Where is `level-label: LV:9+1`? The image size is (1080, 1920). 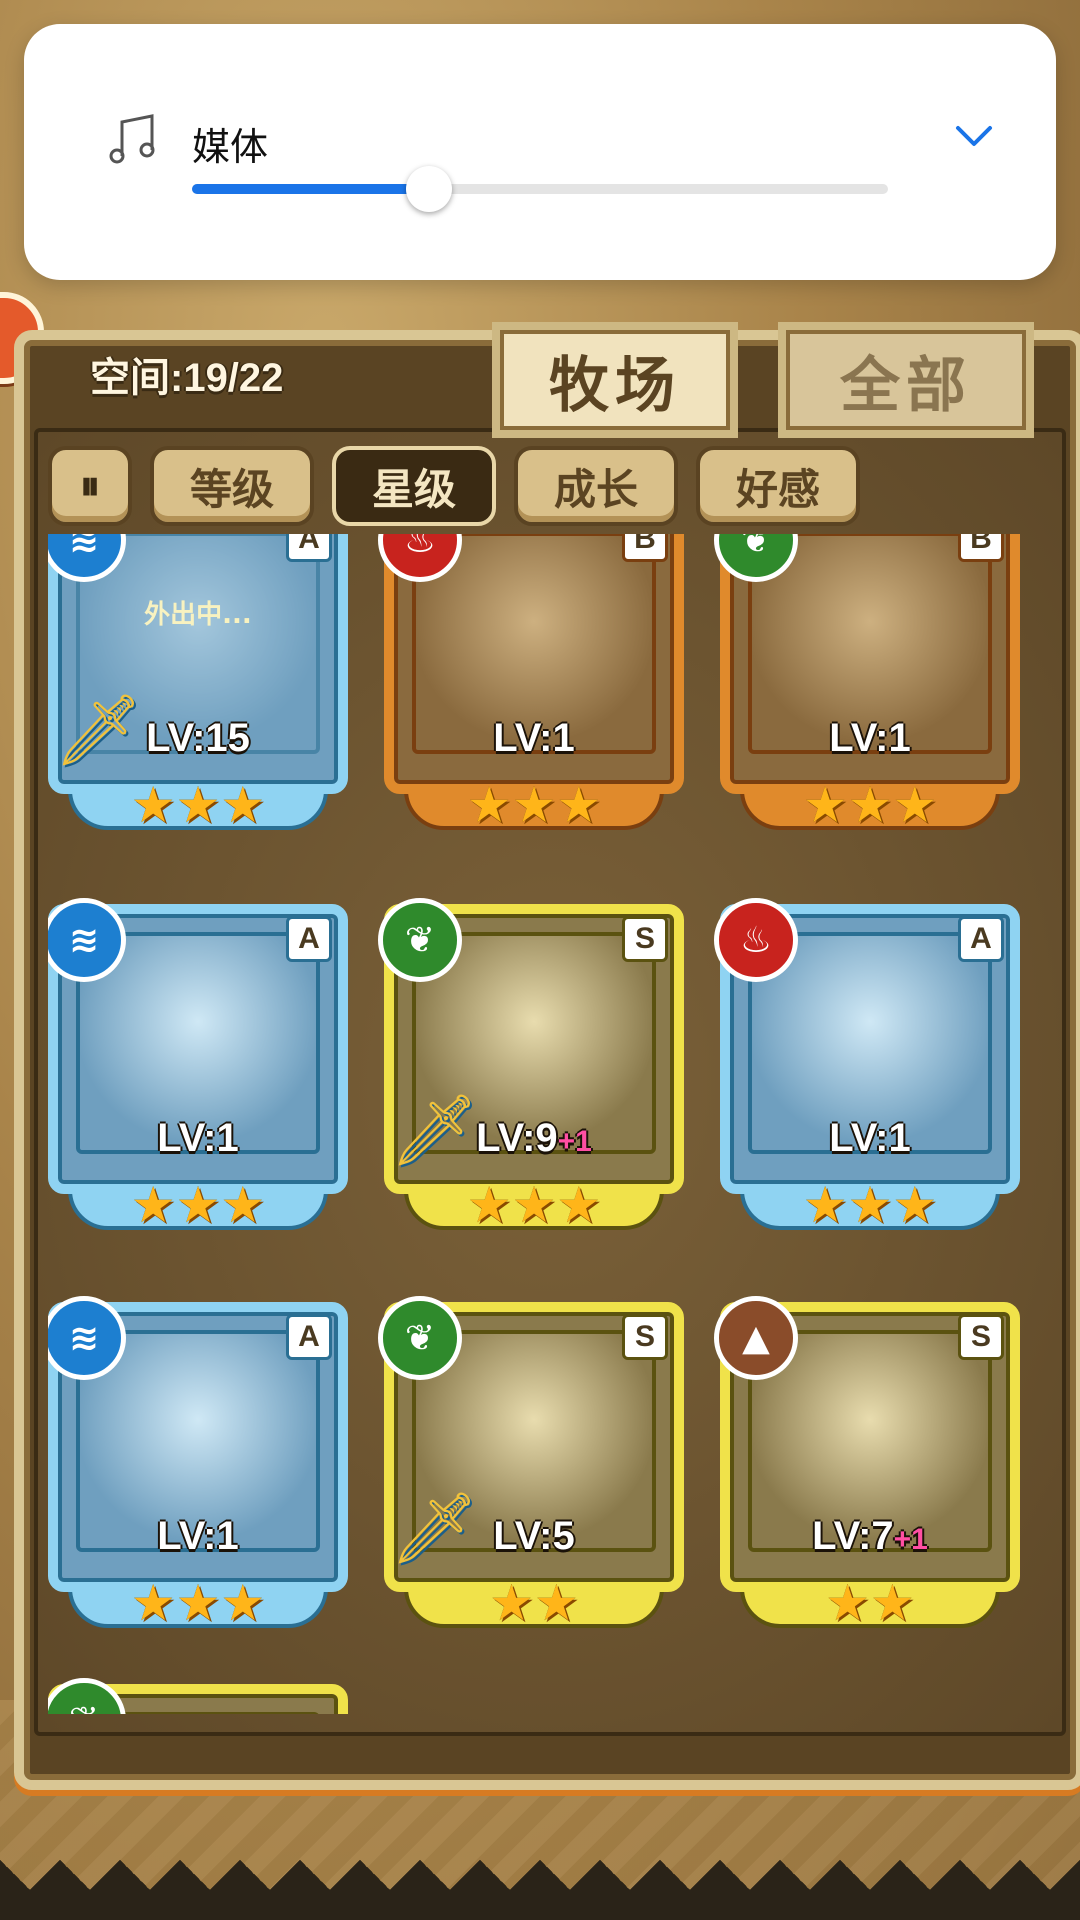 level-label: LV:9+1 is located at coordinates (534, 1138).